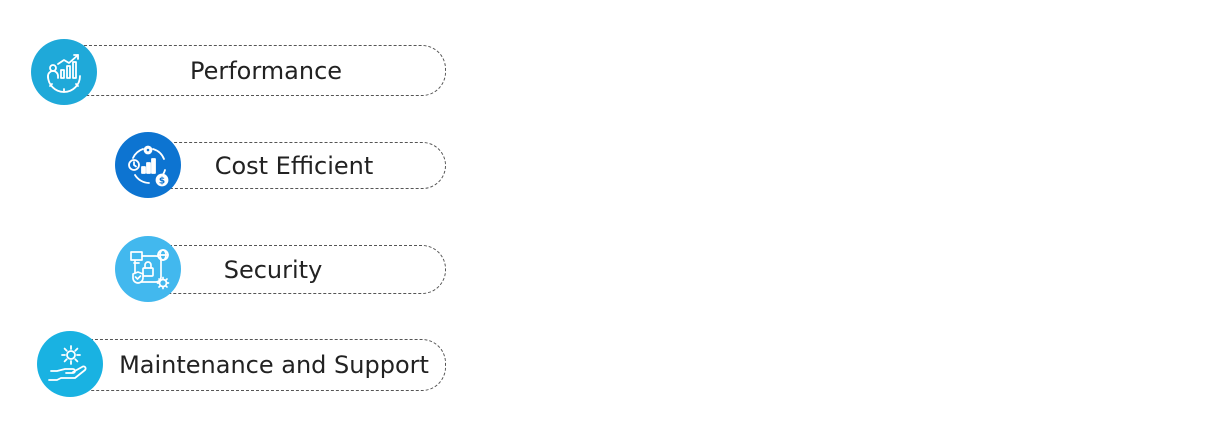  What do you see at coordinates (294, 165) in the screenshot?
I see `feature-label: Cost Efficient` at bounding box center [294, 165].